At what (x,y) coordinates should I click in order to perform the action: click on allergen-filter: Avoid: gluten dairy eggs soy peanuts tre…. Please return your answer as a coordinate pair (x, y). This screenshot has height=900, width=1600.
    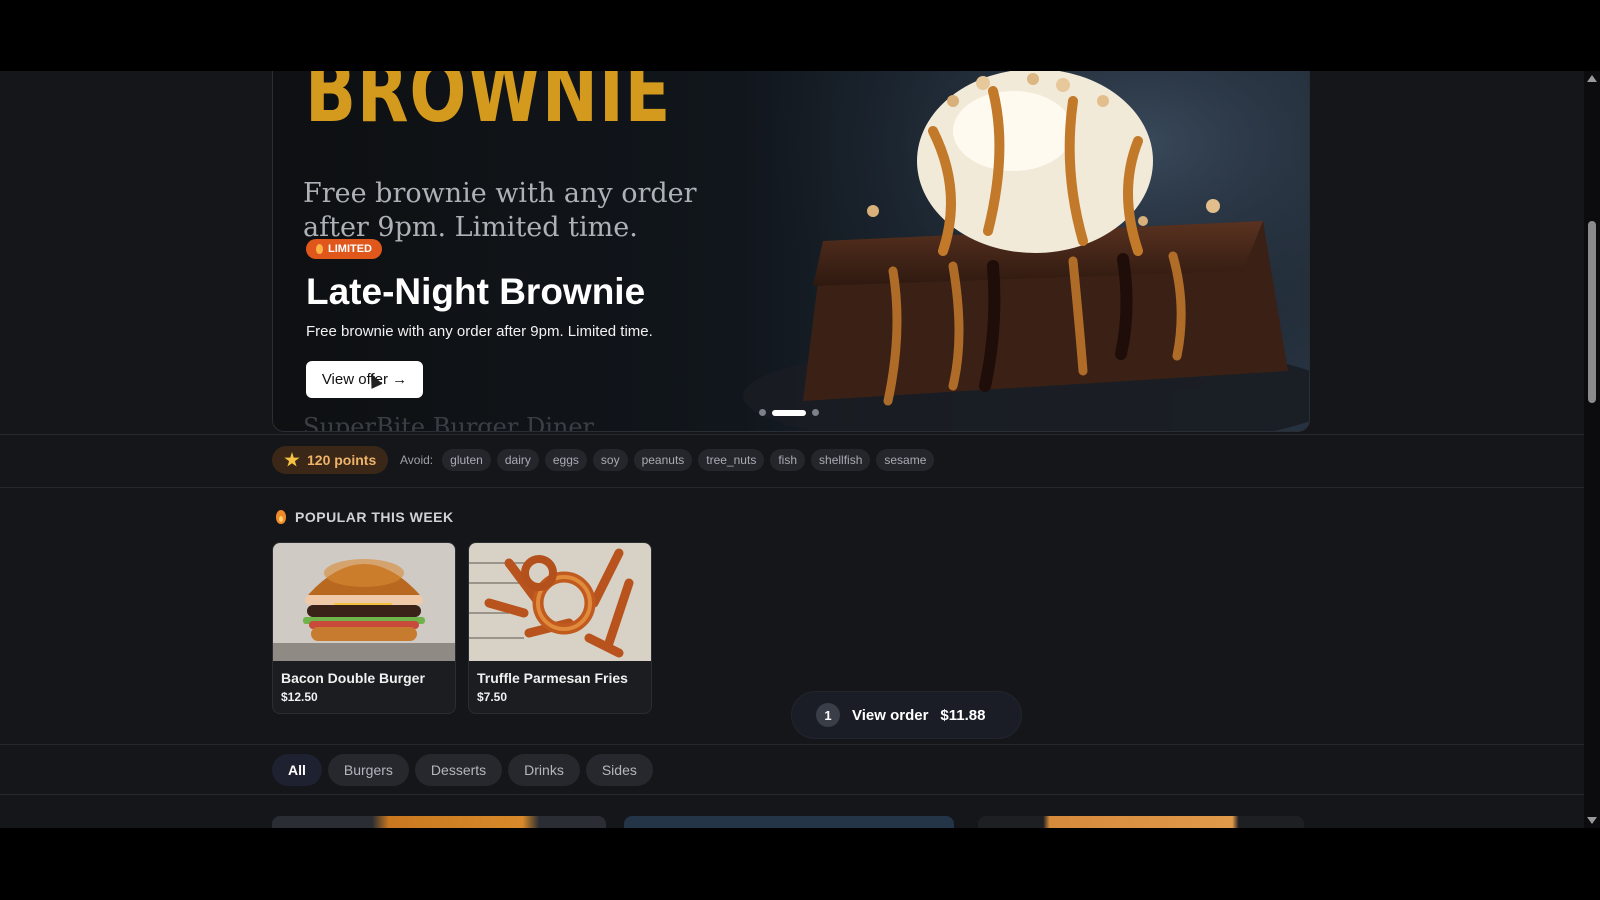
    Looking at the image, I should click on (667, 460).